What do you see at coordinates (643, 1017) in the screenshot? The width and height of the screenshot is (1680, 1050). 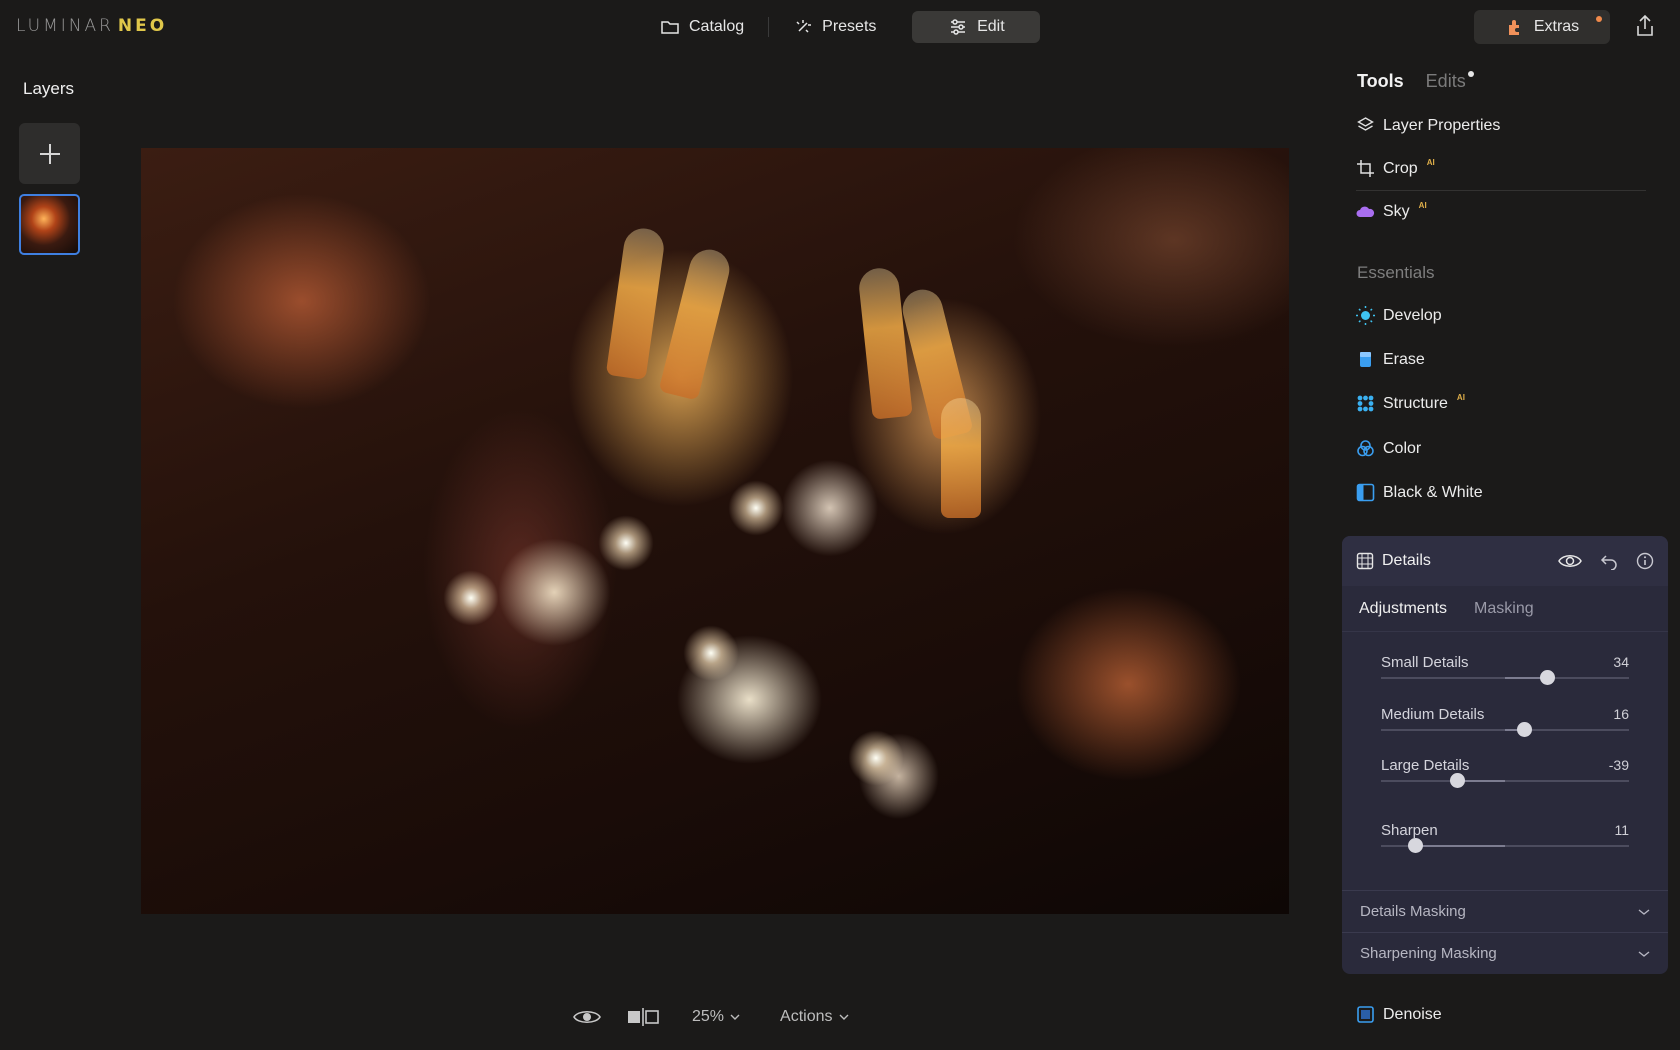 I see `compare-icon` at bounding box center [643, 1017].